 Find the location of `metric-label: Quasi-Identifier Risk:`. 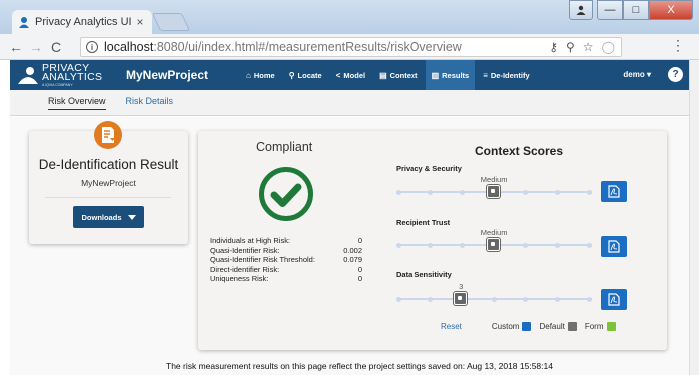

metric-label: Quasi-Identifier Risk: is located at coordinates (245, 250).